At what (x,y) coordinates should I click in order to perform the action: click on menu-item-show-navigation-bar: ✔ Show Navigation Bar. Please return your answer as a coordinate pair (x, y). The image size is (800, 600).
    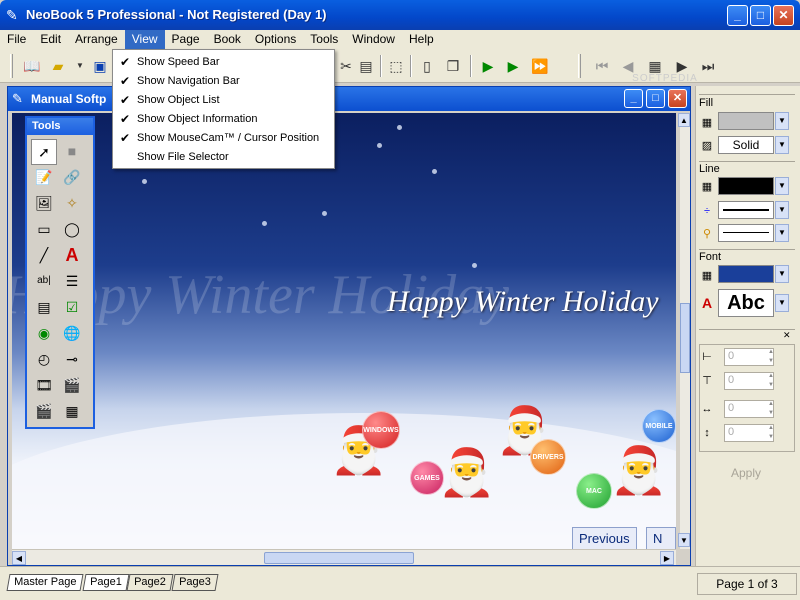
    Looking at the image, I should click on (223, 81).